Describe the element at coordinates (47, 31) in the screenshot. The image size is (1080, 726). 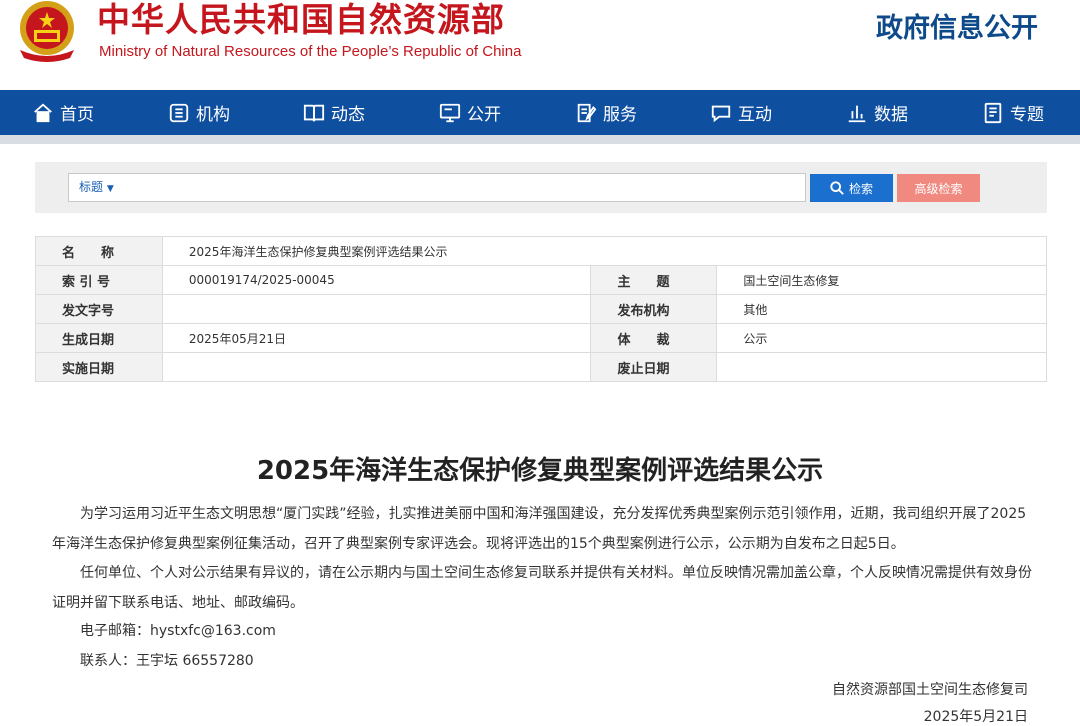
I see `national-emblem-icon` at that location.